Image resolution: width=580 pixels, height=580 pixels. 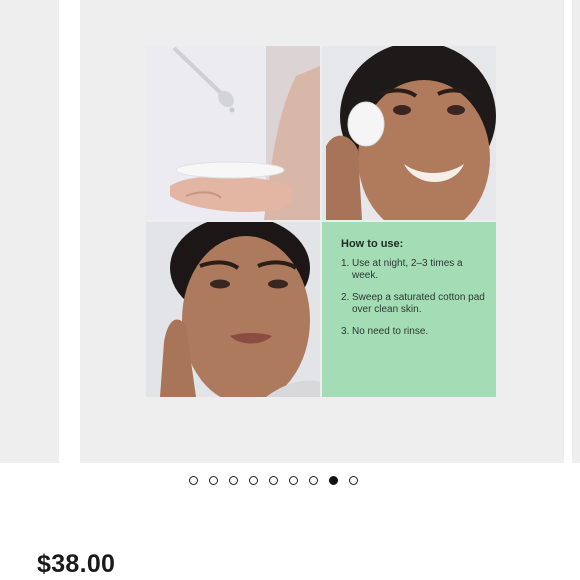 I want to click on product-price: $38.00, so click(x=76, y=564).